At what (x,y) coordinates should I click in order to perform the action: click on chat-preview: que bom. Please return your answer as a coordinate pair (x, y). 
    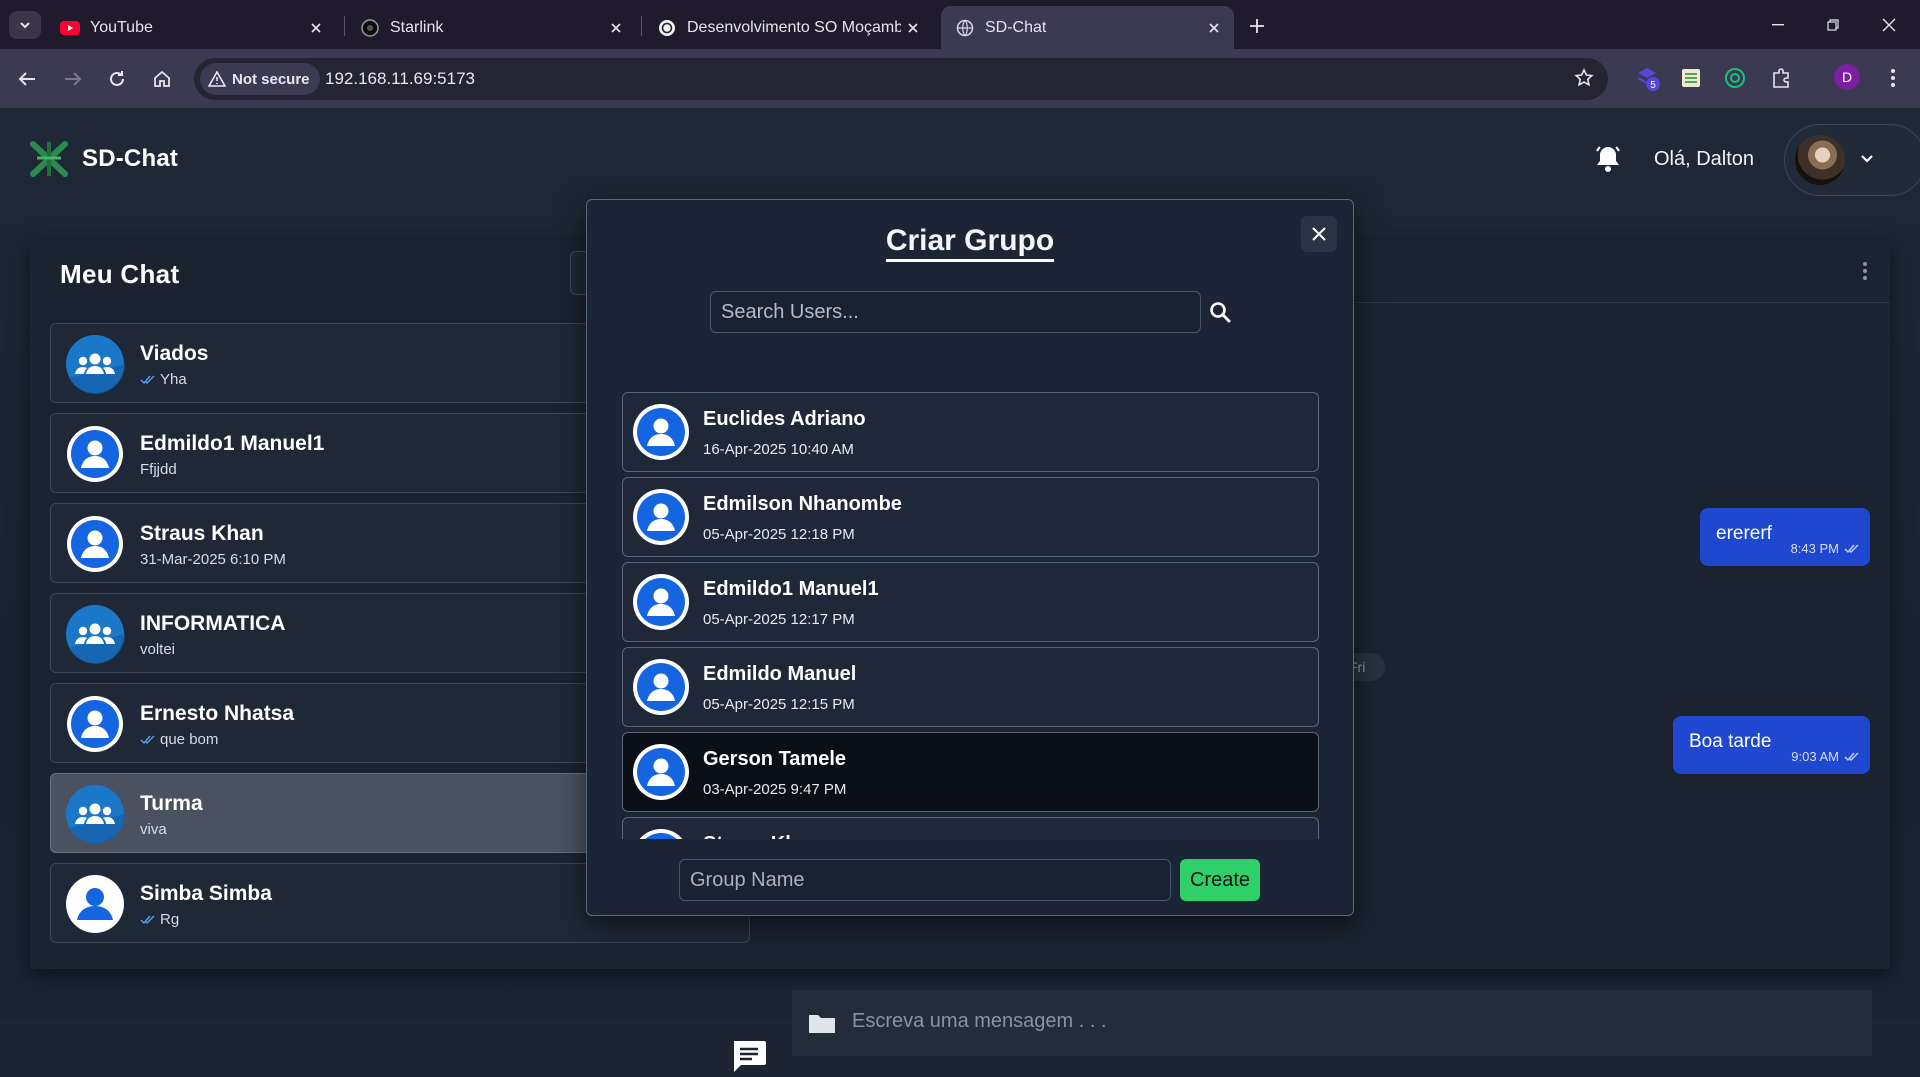
    Looking at the image, I should click on (179, 739).